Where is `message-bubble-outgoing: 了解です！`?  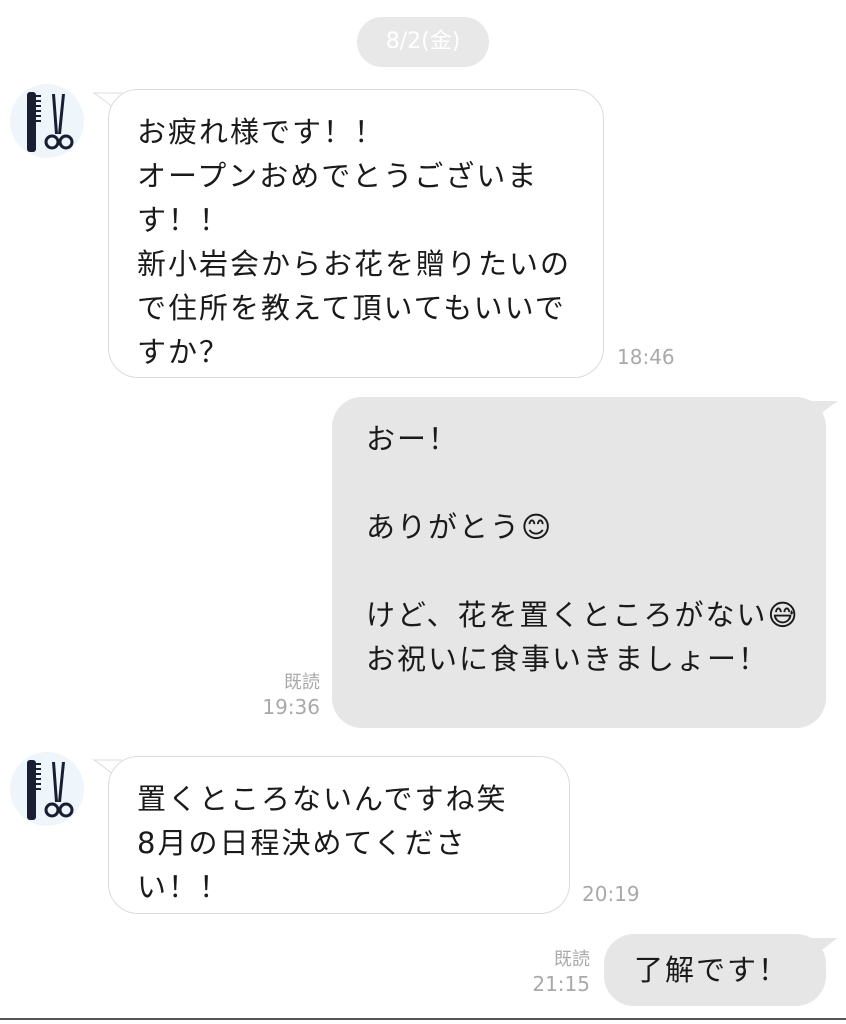 message-bubble-outgoing: 了解です！ is located at coordinates (715, 970).